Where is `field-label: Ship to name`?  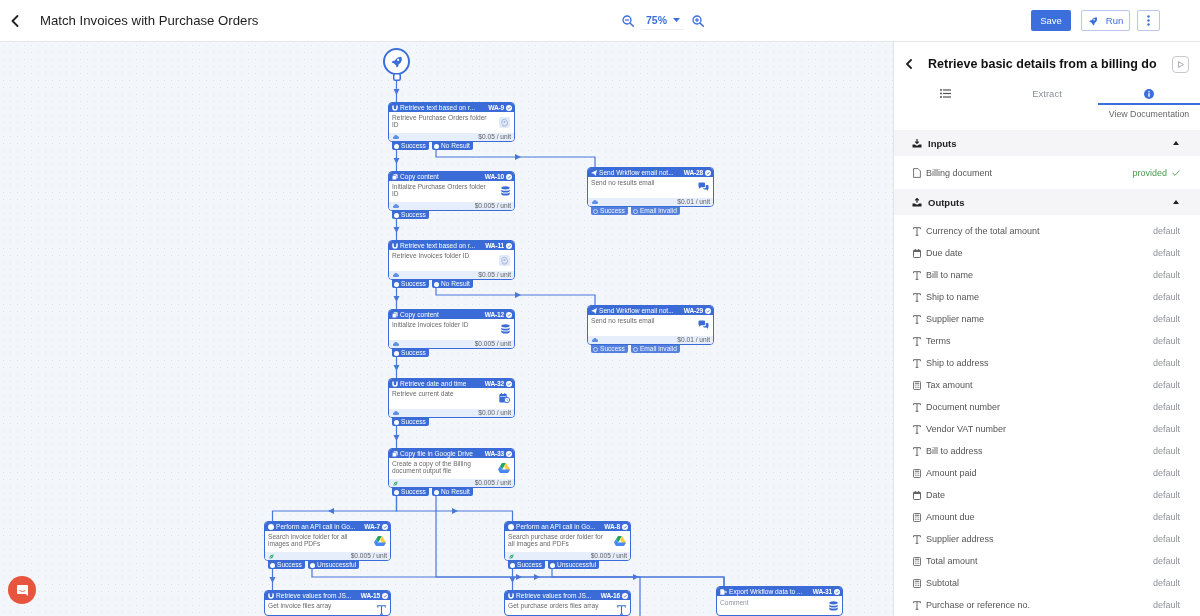 field-label: Ship to name is located at coordinates (953, 297).